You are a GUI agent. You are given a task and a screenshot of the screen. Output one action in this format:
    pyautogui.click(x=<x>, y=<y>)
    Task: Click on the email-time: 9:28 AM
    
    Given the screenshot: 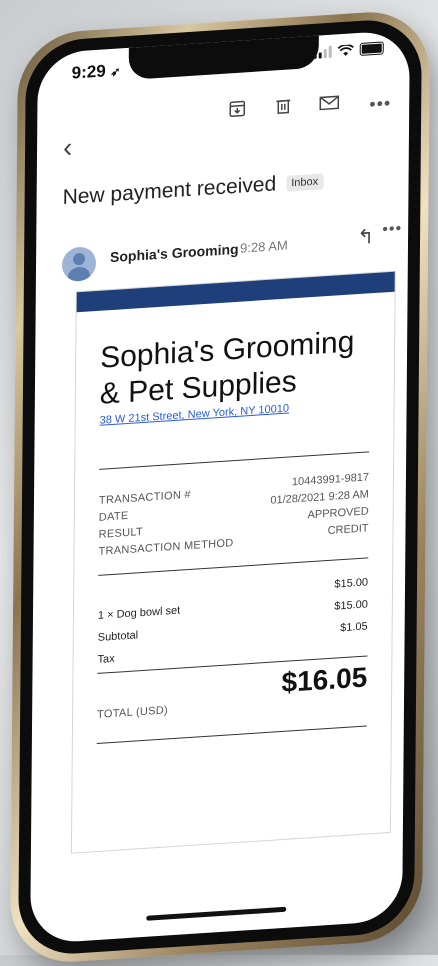 What is the action you would take?
    pyautogui.click(x=264, y=247)
    